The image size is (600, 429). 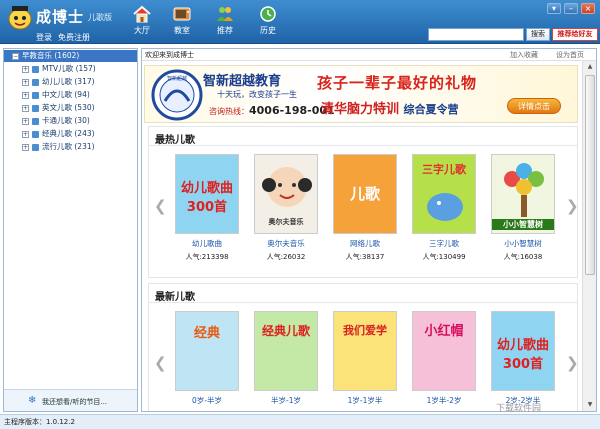 I want to click on album-card: 小小智慧树 小小智慧树 人气:16038, so click(x=523, y=211).